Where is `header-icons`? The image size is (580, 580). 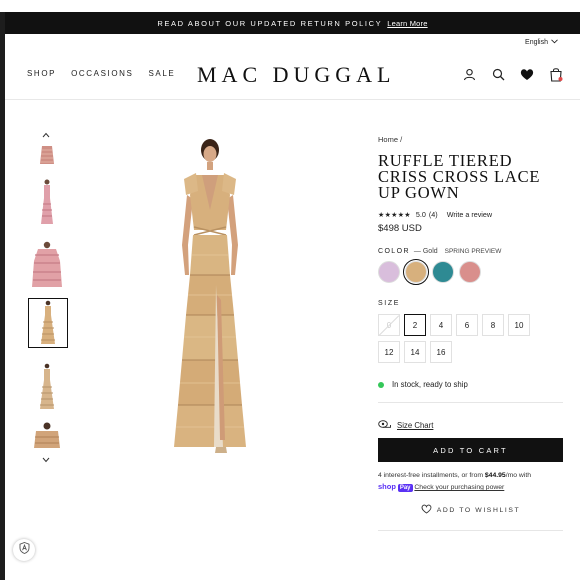 header-icons is located at coordinates (512, 74).